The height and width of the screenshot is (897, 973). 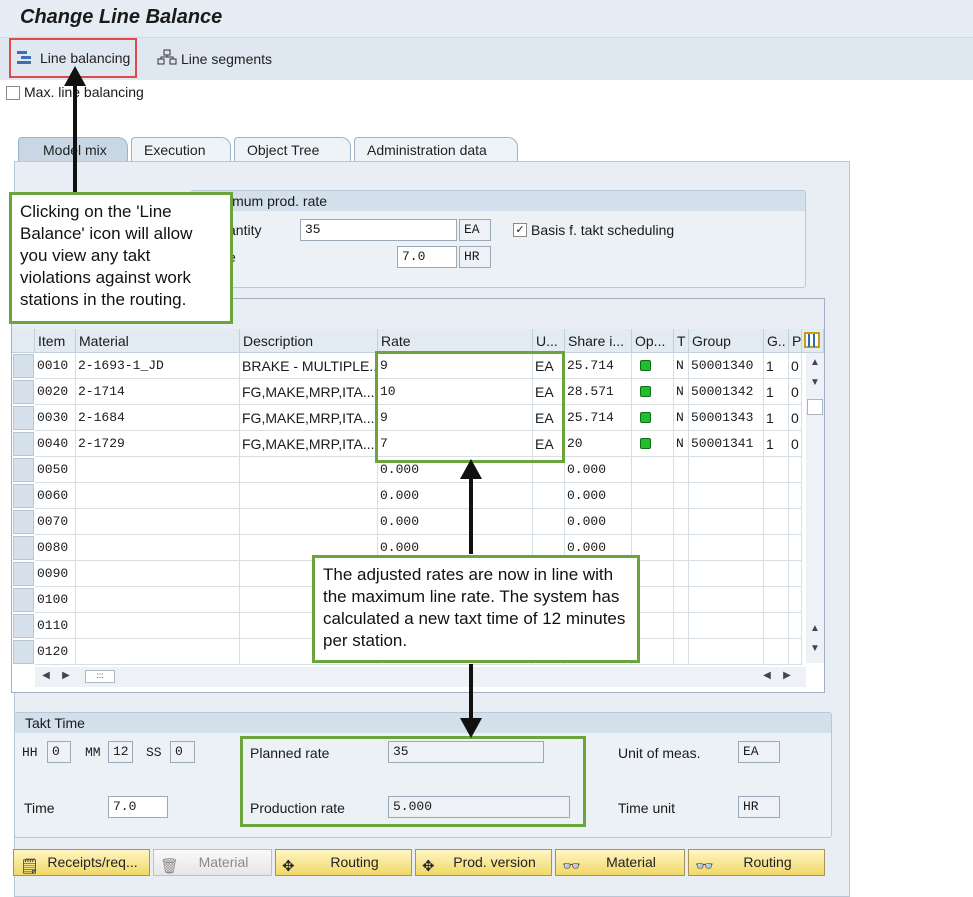 I want to click on display-material-button: 👓 Material, so click(x=620, y=862).